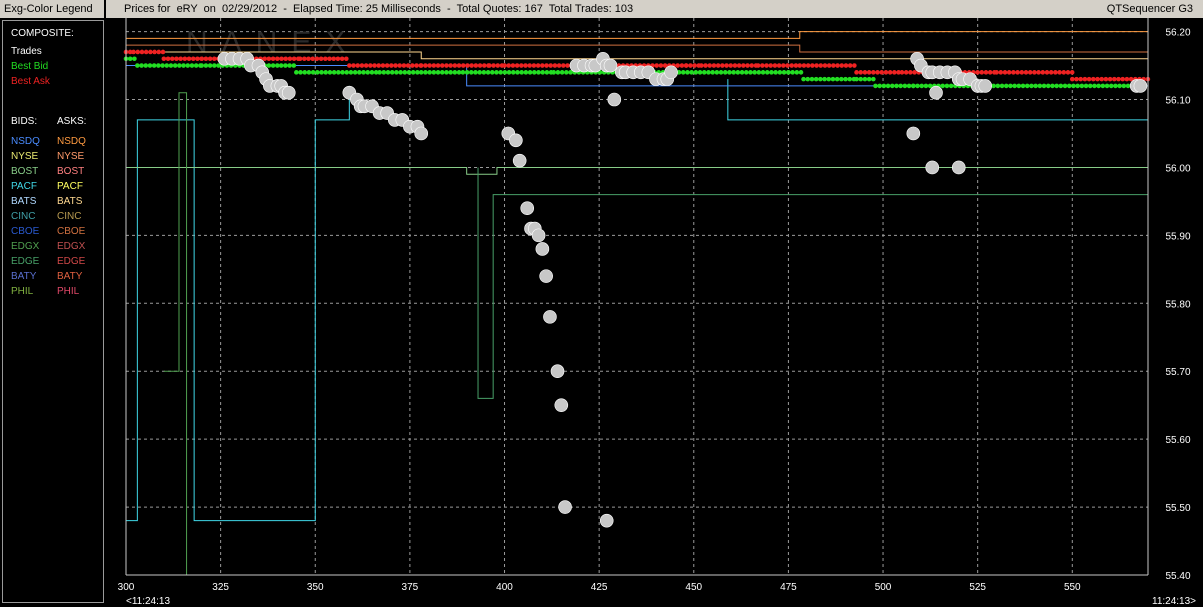  Describe the element at coordinates (24, 186) in the screenshot. I see `legend-bid-pacf: PACF` at that location.